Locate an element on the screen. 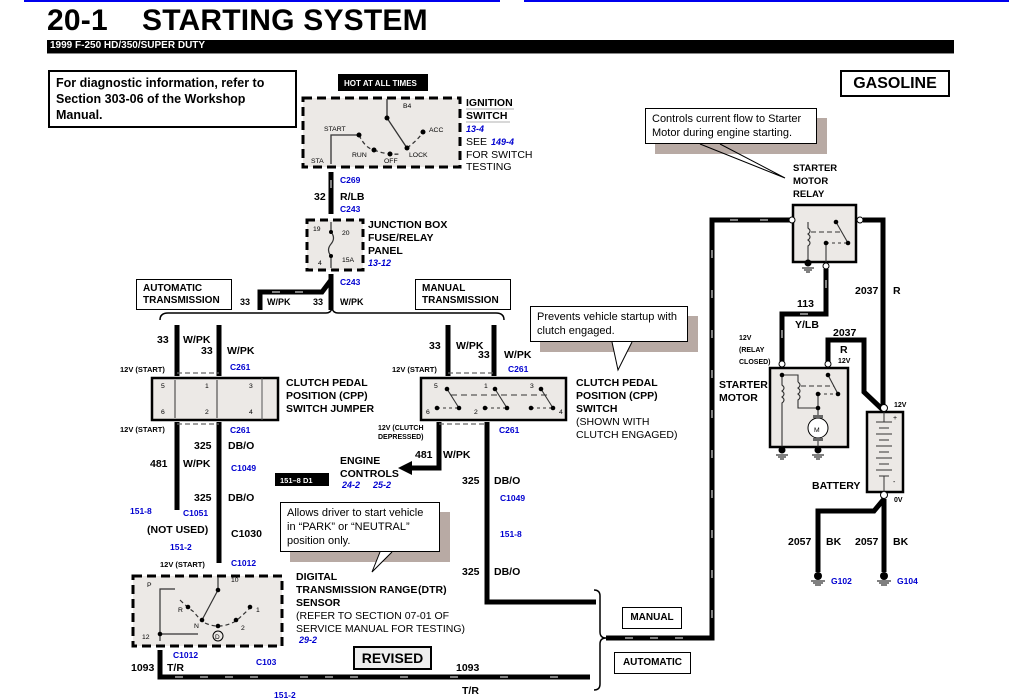  engine-controls-ref-1: 24-2 is located at coordinates (350, 485).